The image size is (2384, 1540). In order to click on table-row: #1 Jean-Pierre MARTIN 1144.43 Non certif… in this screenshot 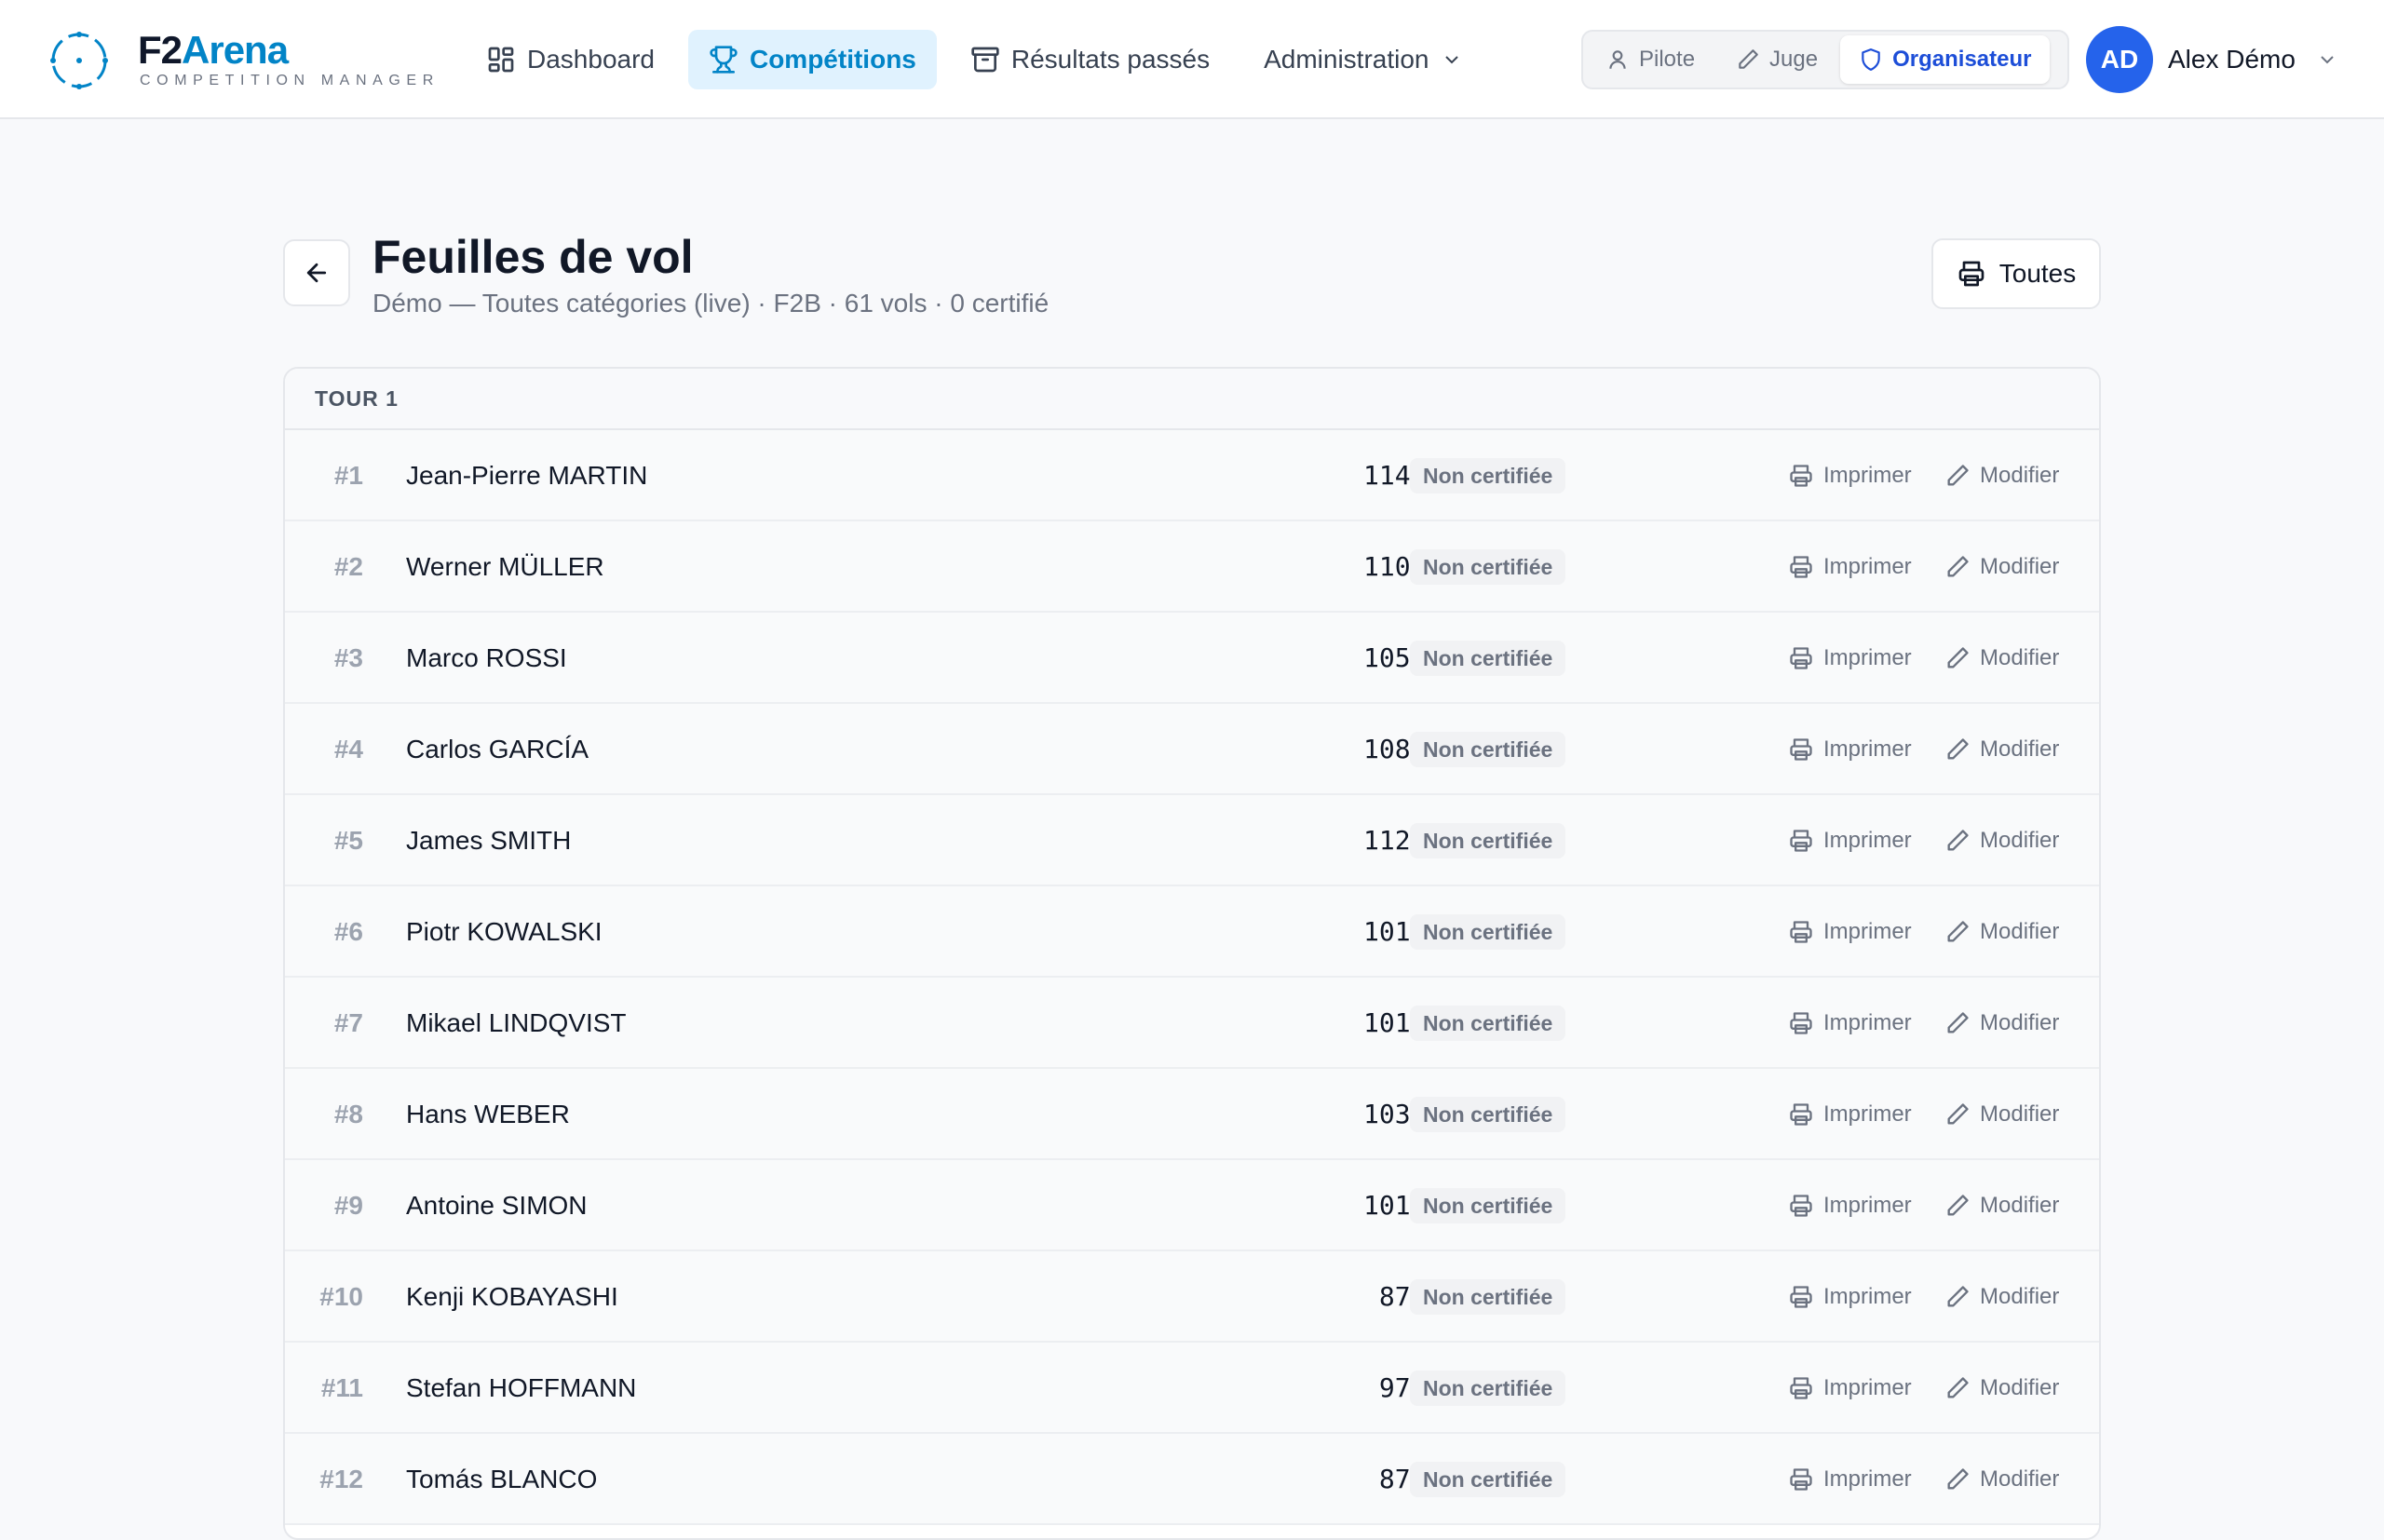, I will do `click(1192, 475)`.